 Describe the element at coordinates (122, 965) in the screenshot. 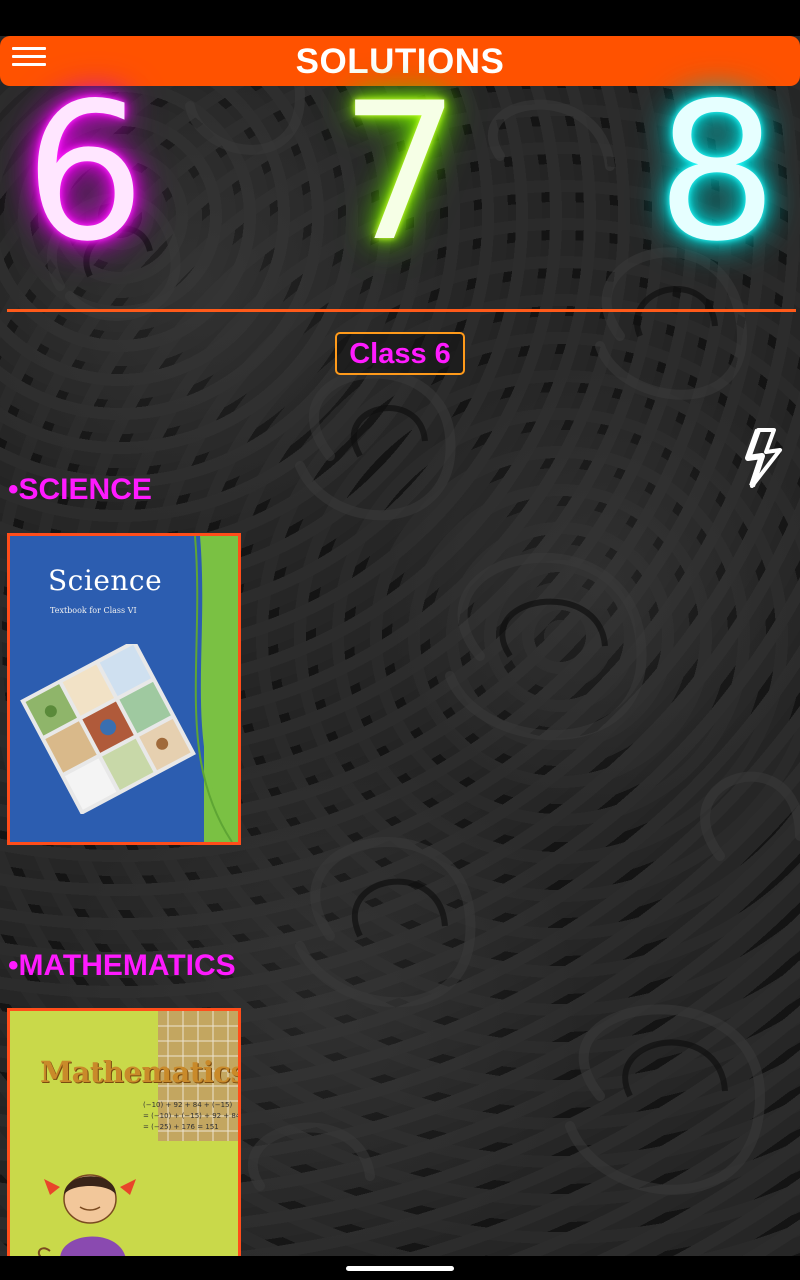

I see `mathematics-heading: •MATHEMATICS` at that location.